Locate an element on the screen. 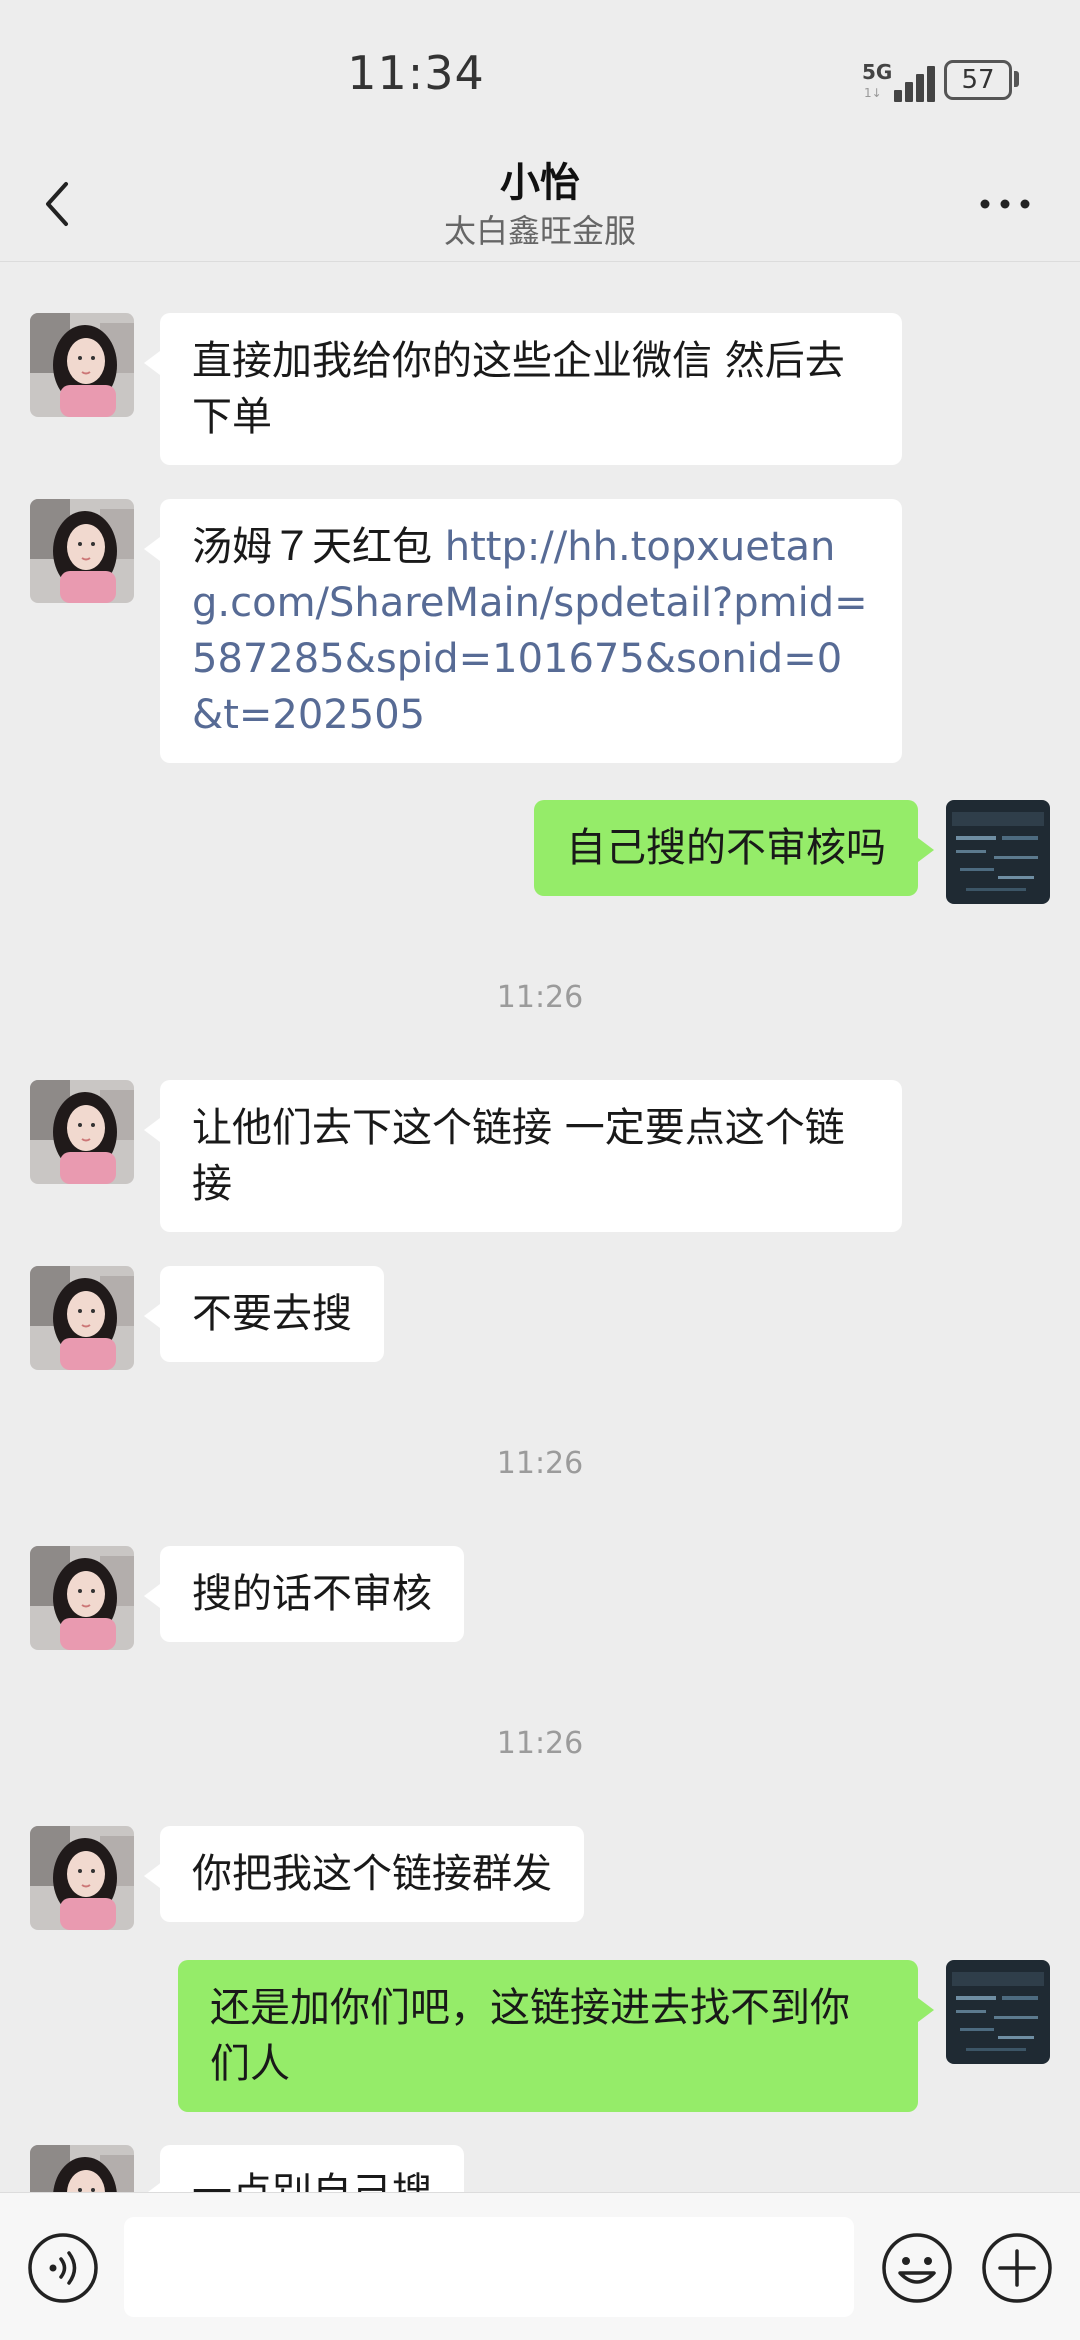 The height and width of the screenshot is (2340, 1080). message-bubble-received: 一点别自己搜 is located at coordinates (304, 2168).